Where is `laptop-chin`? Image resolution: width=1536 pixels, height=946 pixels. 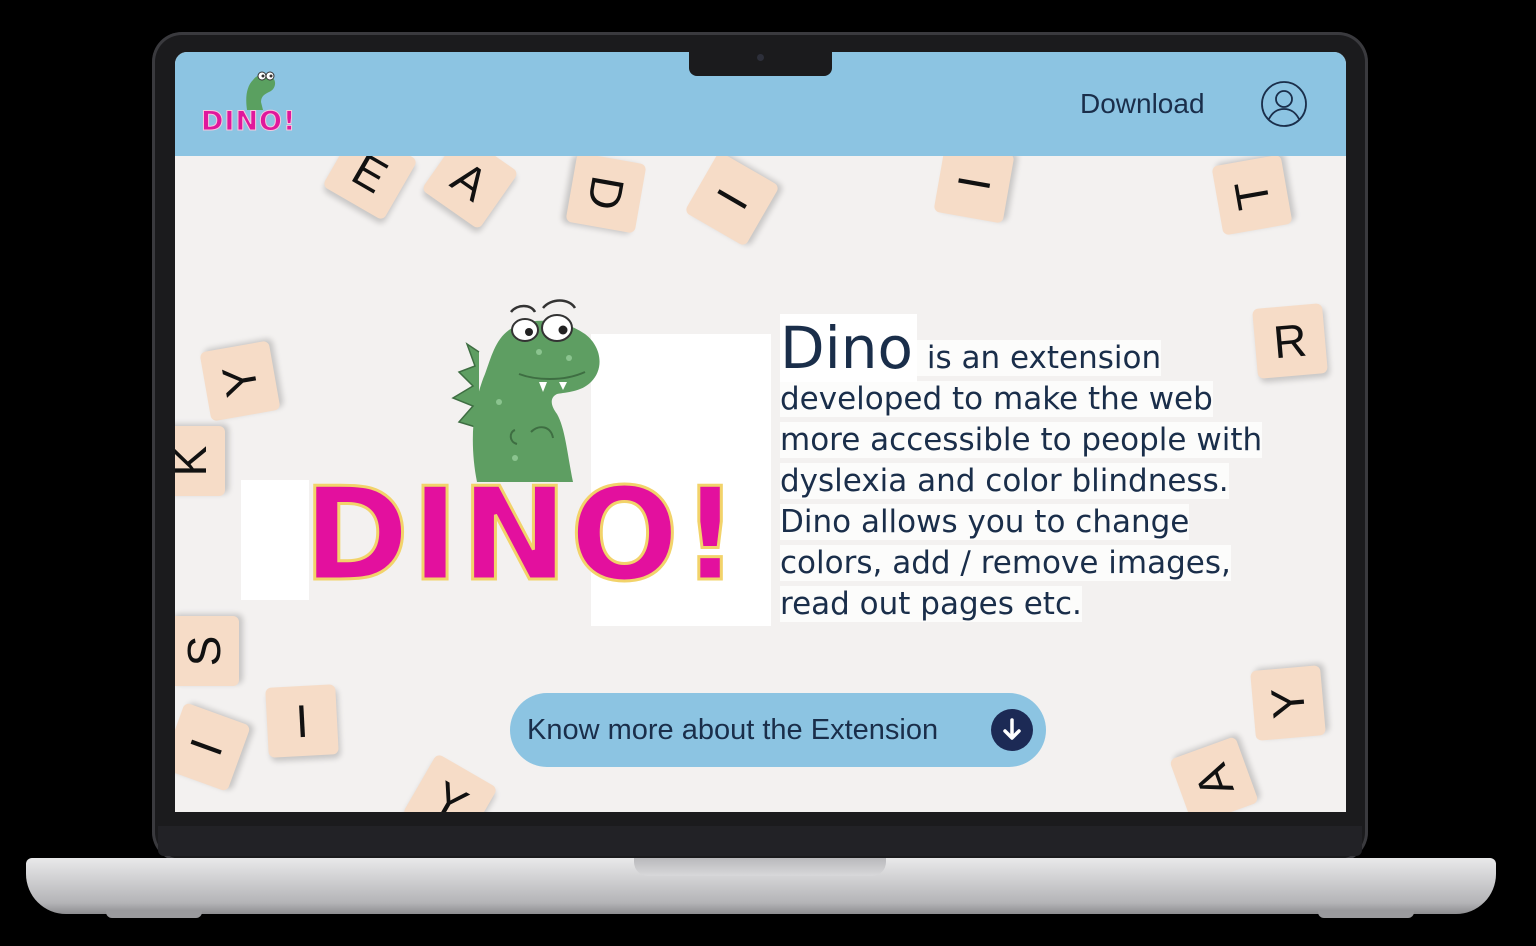
laptop-chin is located at coordinates (760, 841).